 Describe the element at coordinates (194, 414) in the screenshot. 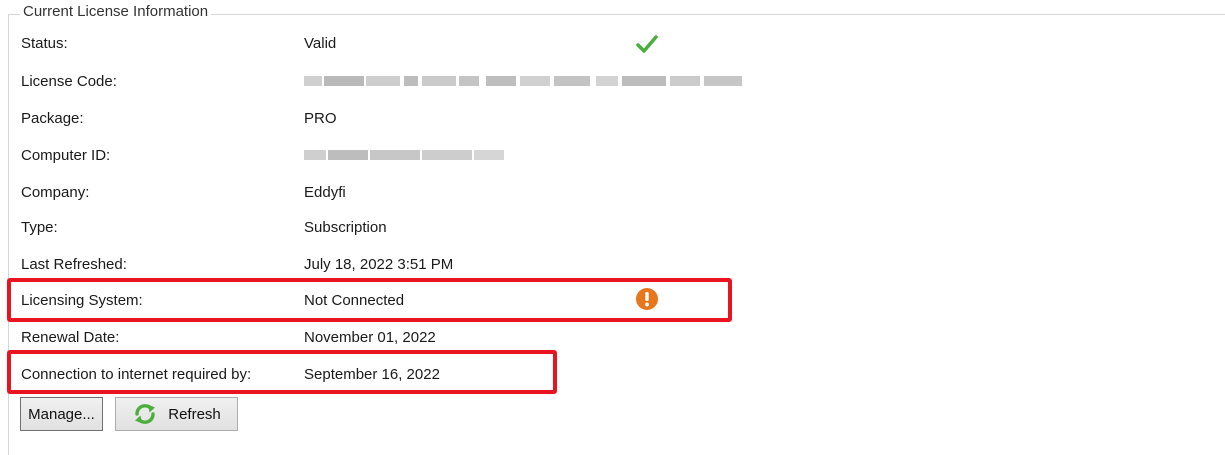

I see `refresh-button-label: Refresh` at that location.